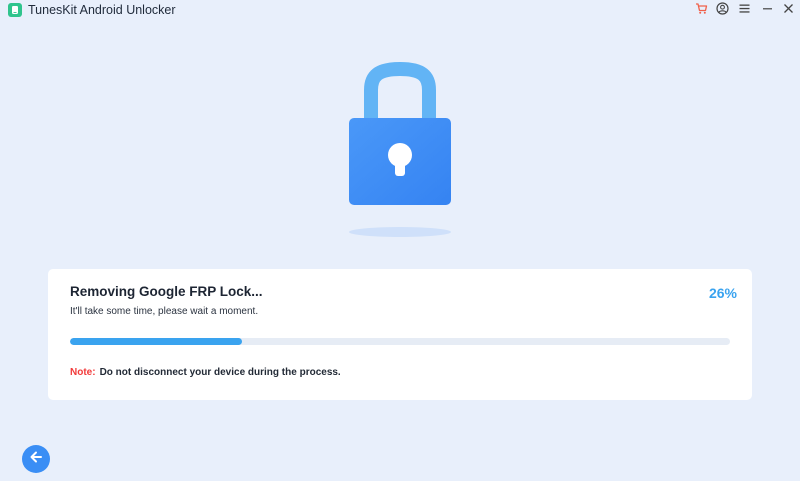  I want to click on close-button, so click(788, 11).